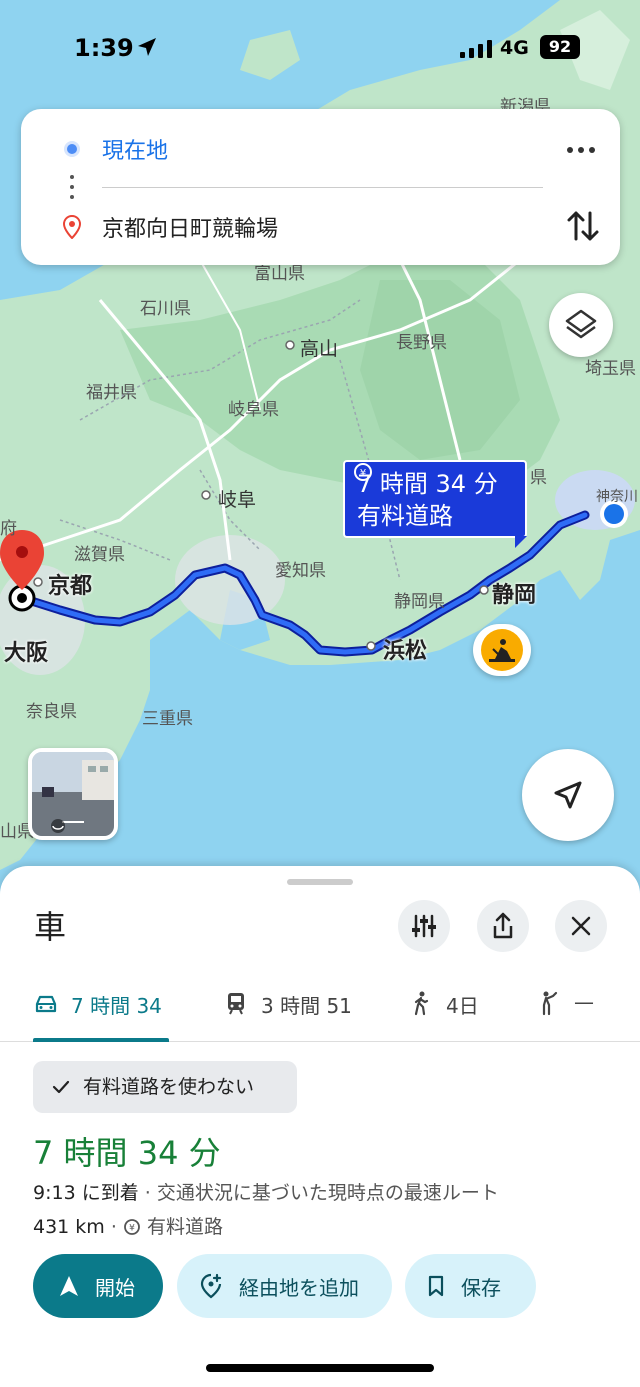 The image size is (640, 1387). I want to click on city-label-shizuoka: 静岡, so click(514, 595).